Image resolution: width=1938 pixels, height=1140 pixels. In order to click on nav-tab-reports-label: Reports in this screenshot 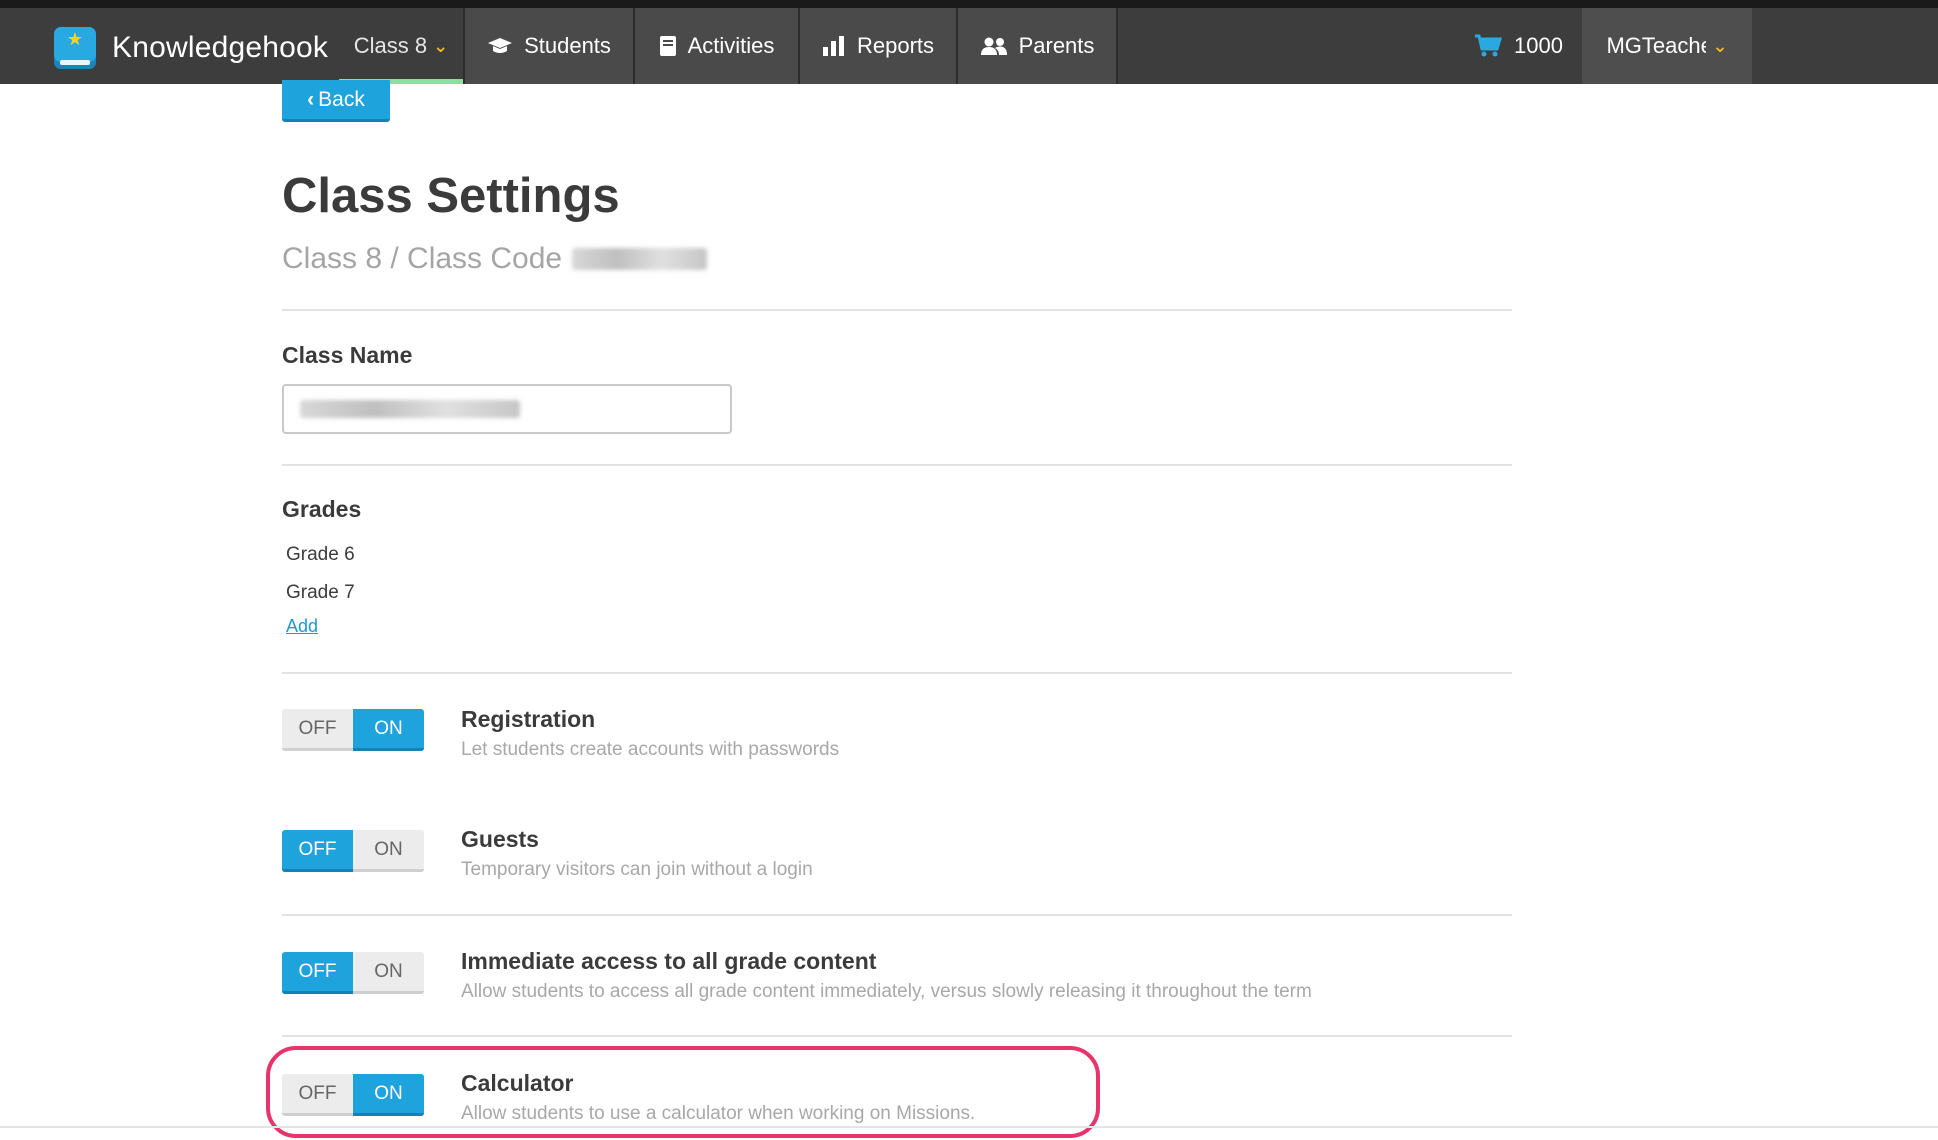, I will do `click(895, 45)`.